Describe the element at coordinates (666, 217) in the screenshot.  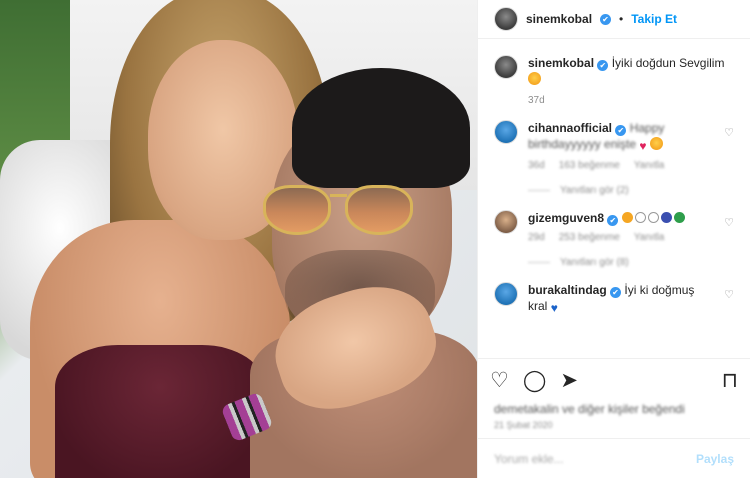
I see `blue-emoji-icon` at that location.